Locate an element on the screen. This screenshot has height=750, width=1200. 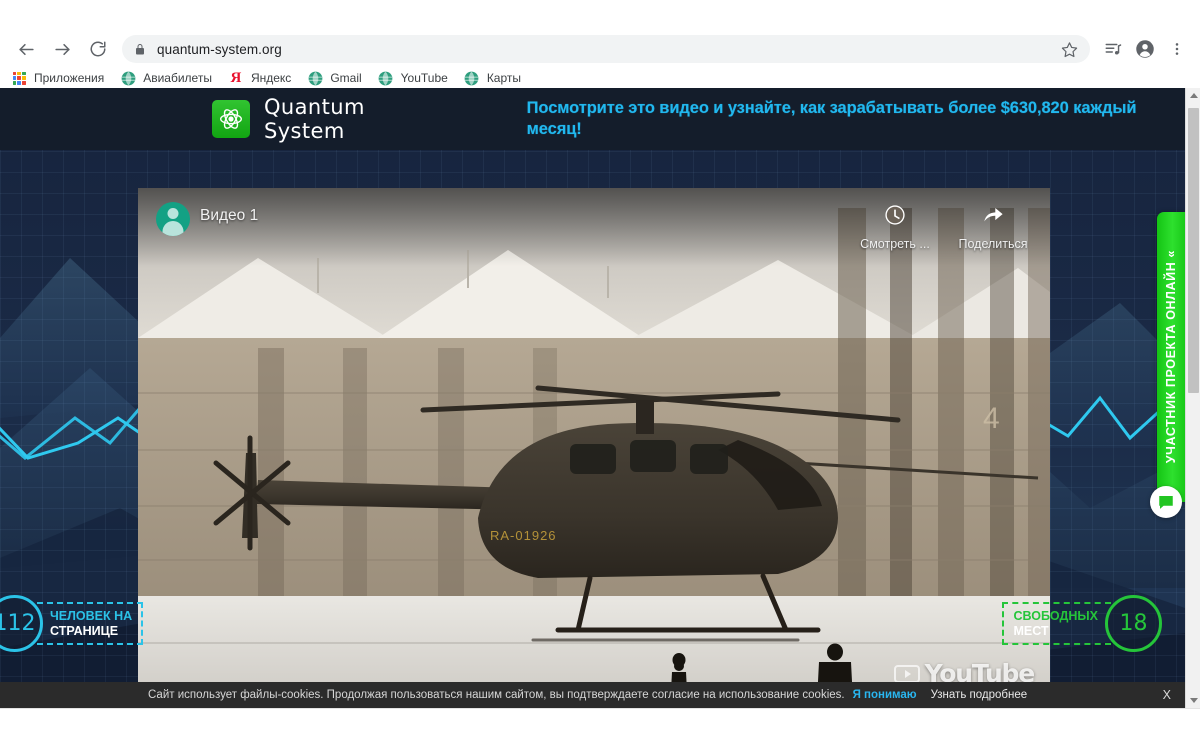
arrow-left-icon is located at coordinates (26, 49).